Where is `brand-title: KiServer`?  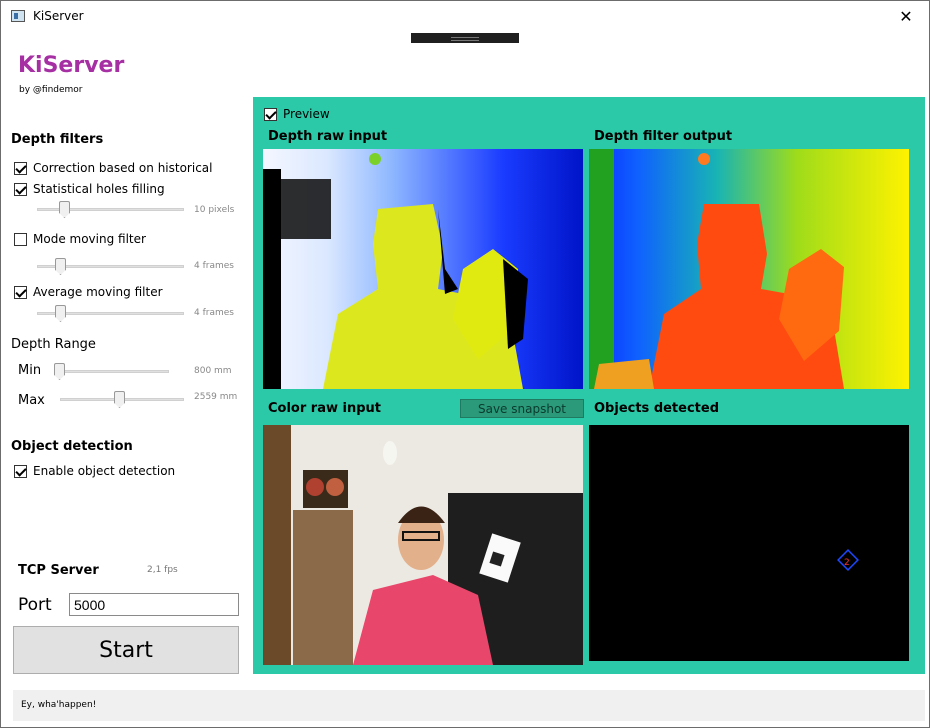
brand-title: KiServer is located at coordinates (71, 65).